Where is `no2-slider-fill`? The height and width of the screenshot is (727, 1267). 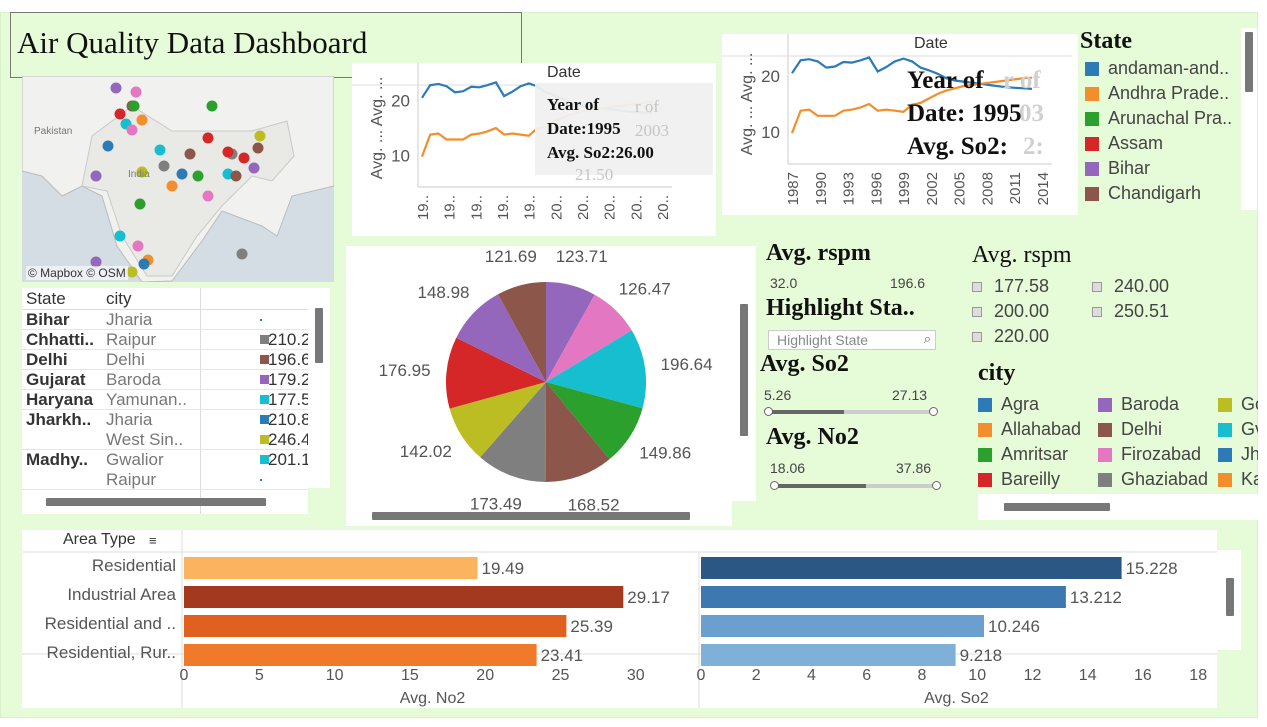 no2-slider-fill is located at coordinates (821, 486).